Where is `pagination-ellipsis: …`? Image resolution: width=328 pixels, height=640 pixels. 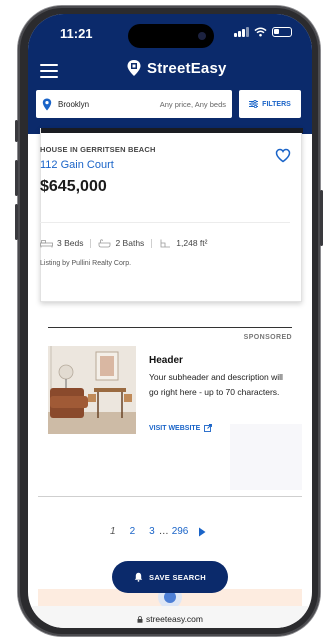 pagination-ellipsis: … is located at coordinates (163, 531).